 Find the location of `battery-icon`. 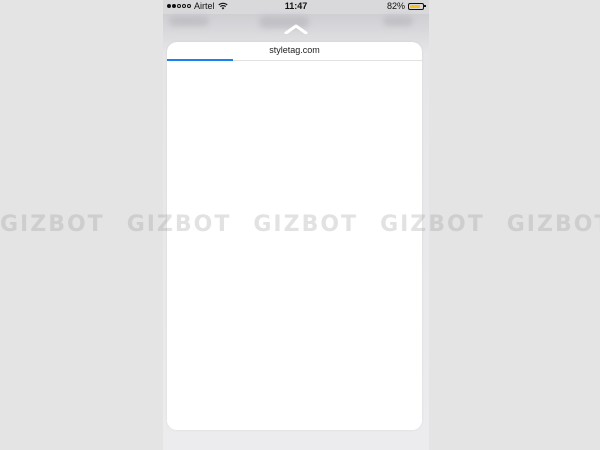

battery-icon is located at coordinates (417, 6).